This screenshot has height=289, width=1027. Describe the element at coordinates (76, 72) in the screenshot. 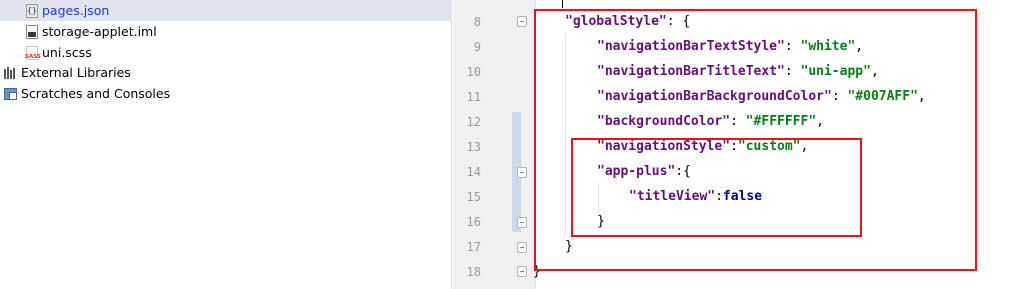

I see `tree-item-label: External Libraries` at that location.